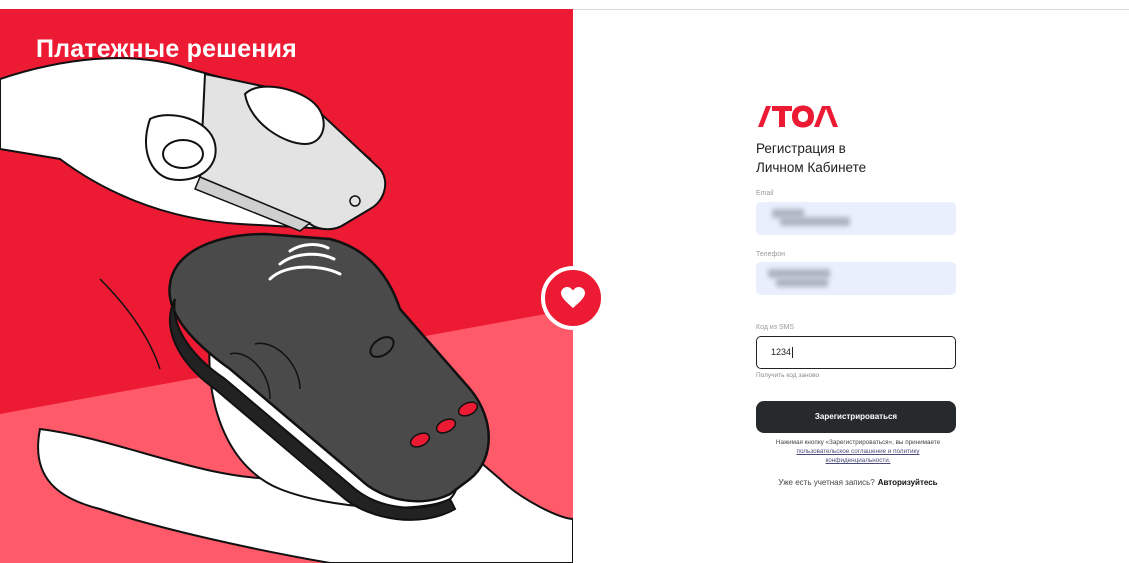  What do you see at coordinates (166, 49) in the screenshot?
I see `hero-title: Платежные решения` at bounding box center [166, 49].